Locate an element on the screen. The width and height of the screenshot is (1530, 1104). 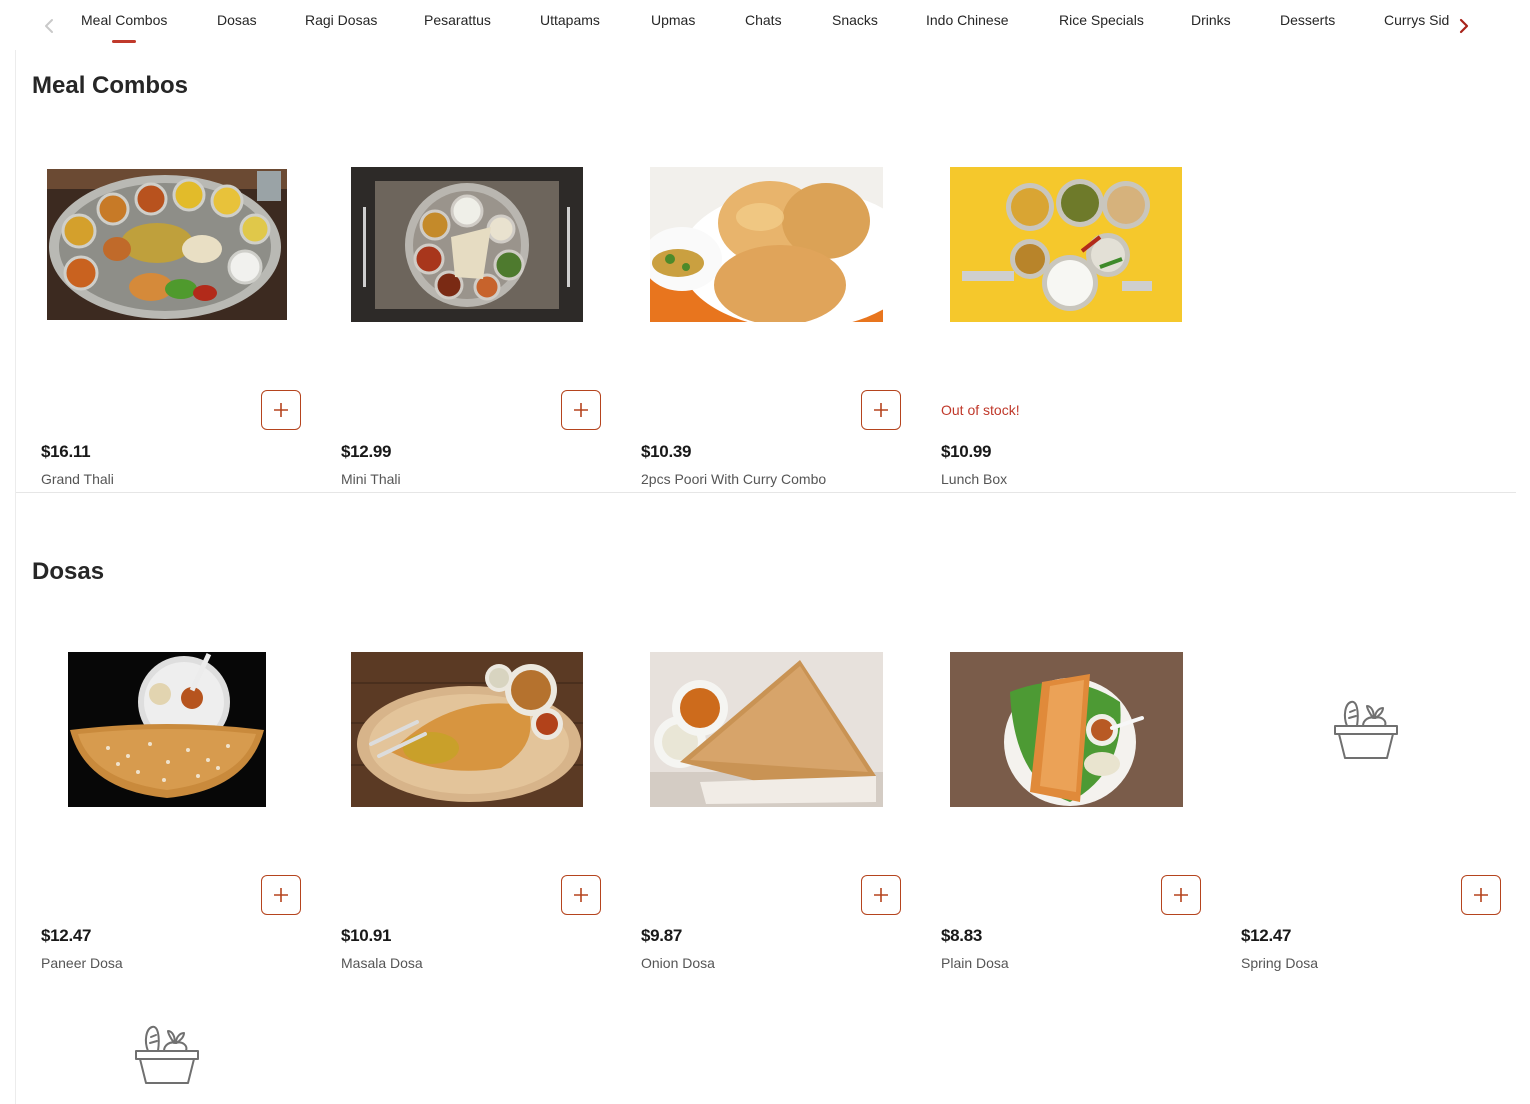
plain-dosa-photo is located at coordinates (1066, 729).